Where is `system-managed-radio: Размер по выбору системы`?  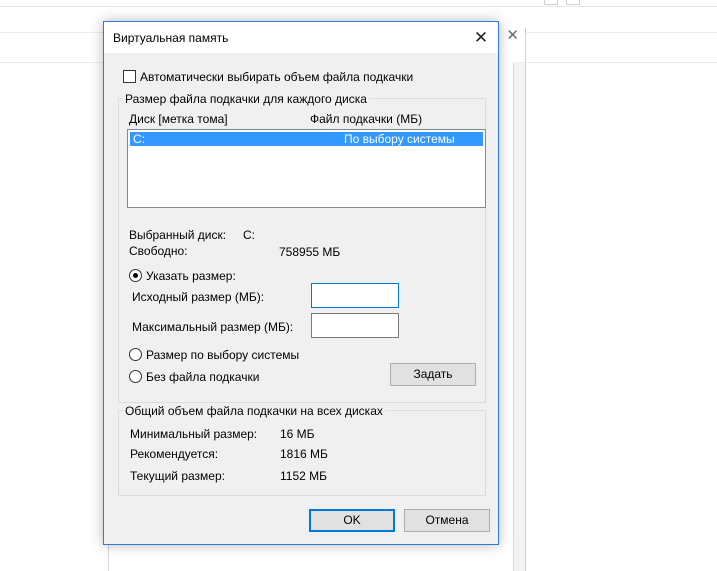 system-managed-radio: Размер по выбору системы is located at coordinates (214, 355).